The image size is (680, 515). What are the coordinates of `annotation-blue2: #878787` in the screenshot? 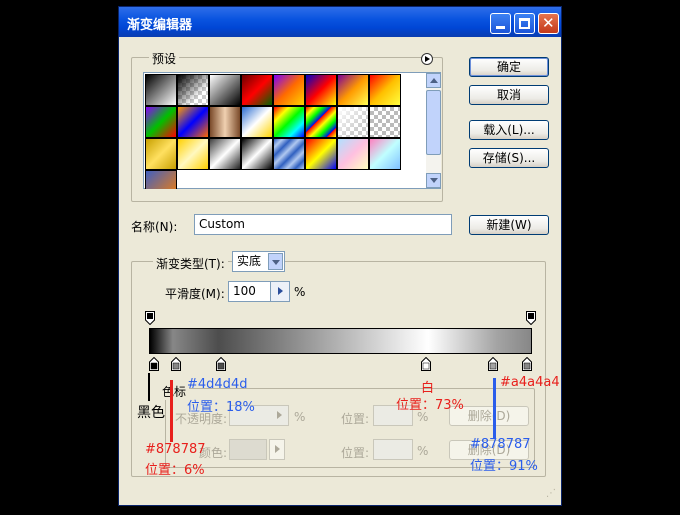 It's located at (500, 444).